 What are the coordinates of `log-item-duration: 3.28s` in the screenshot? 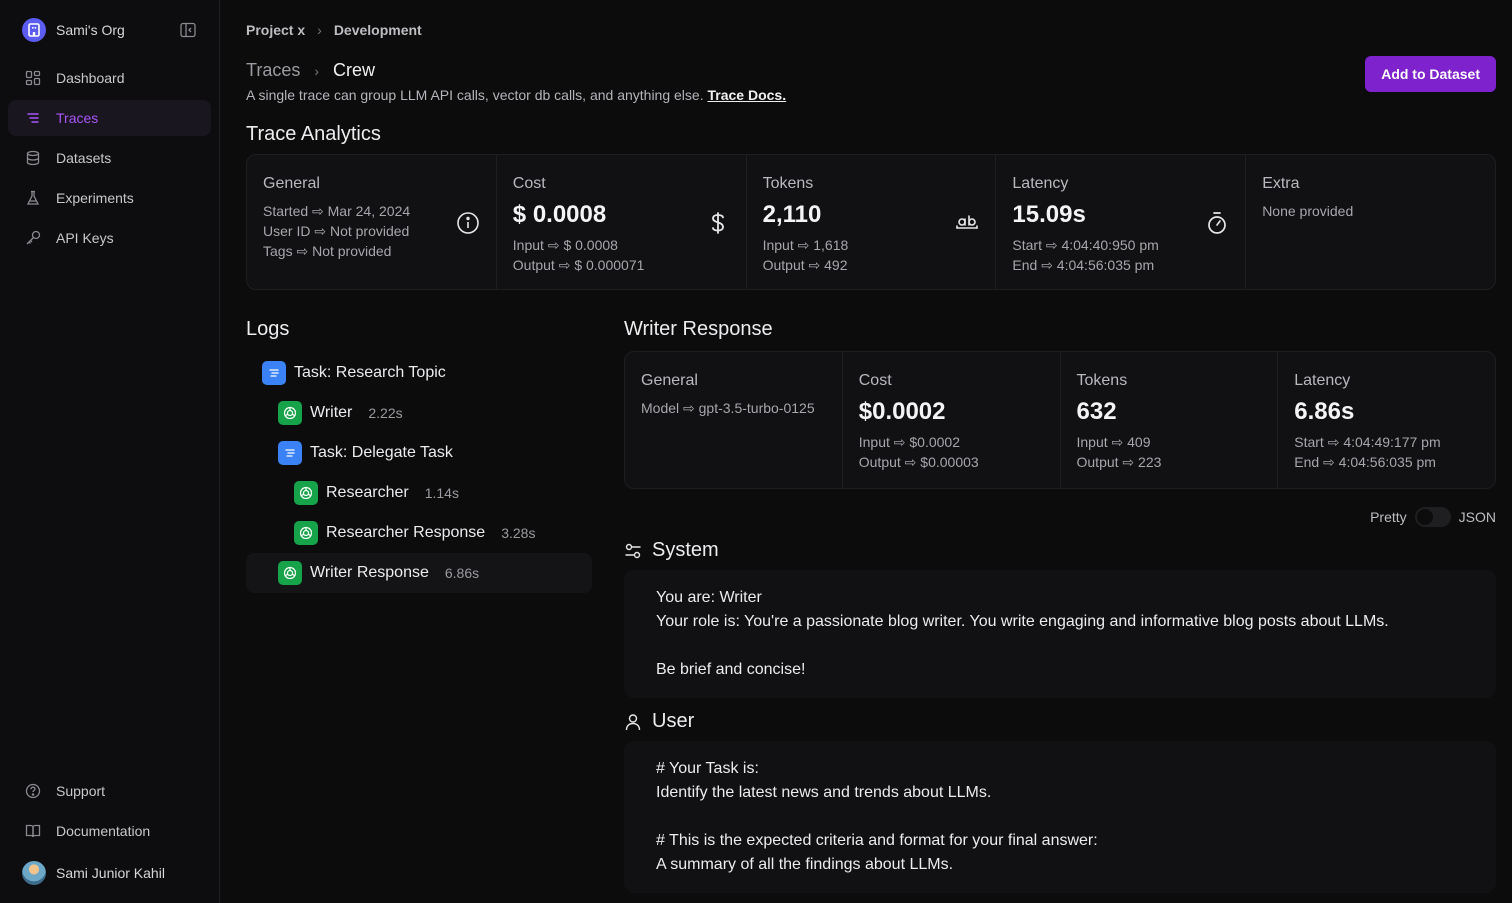 It's located at (518, 533).